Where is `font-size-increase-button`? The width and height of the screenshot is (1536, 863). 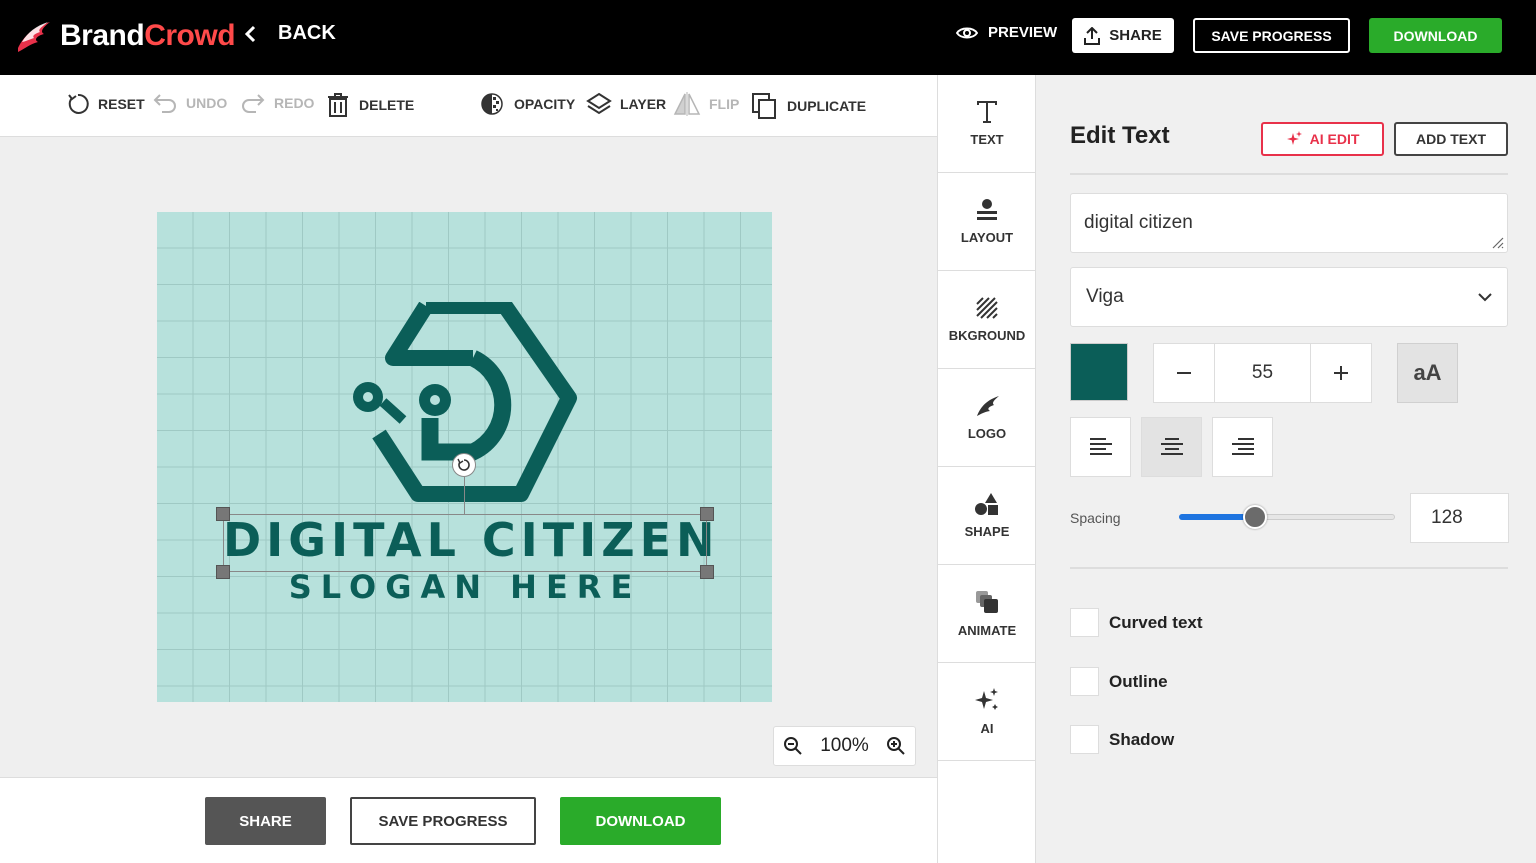 font-size-increase-button is located at coordinates (1341, 373).